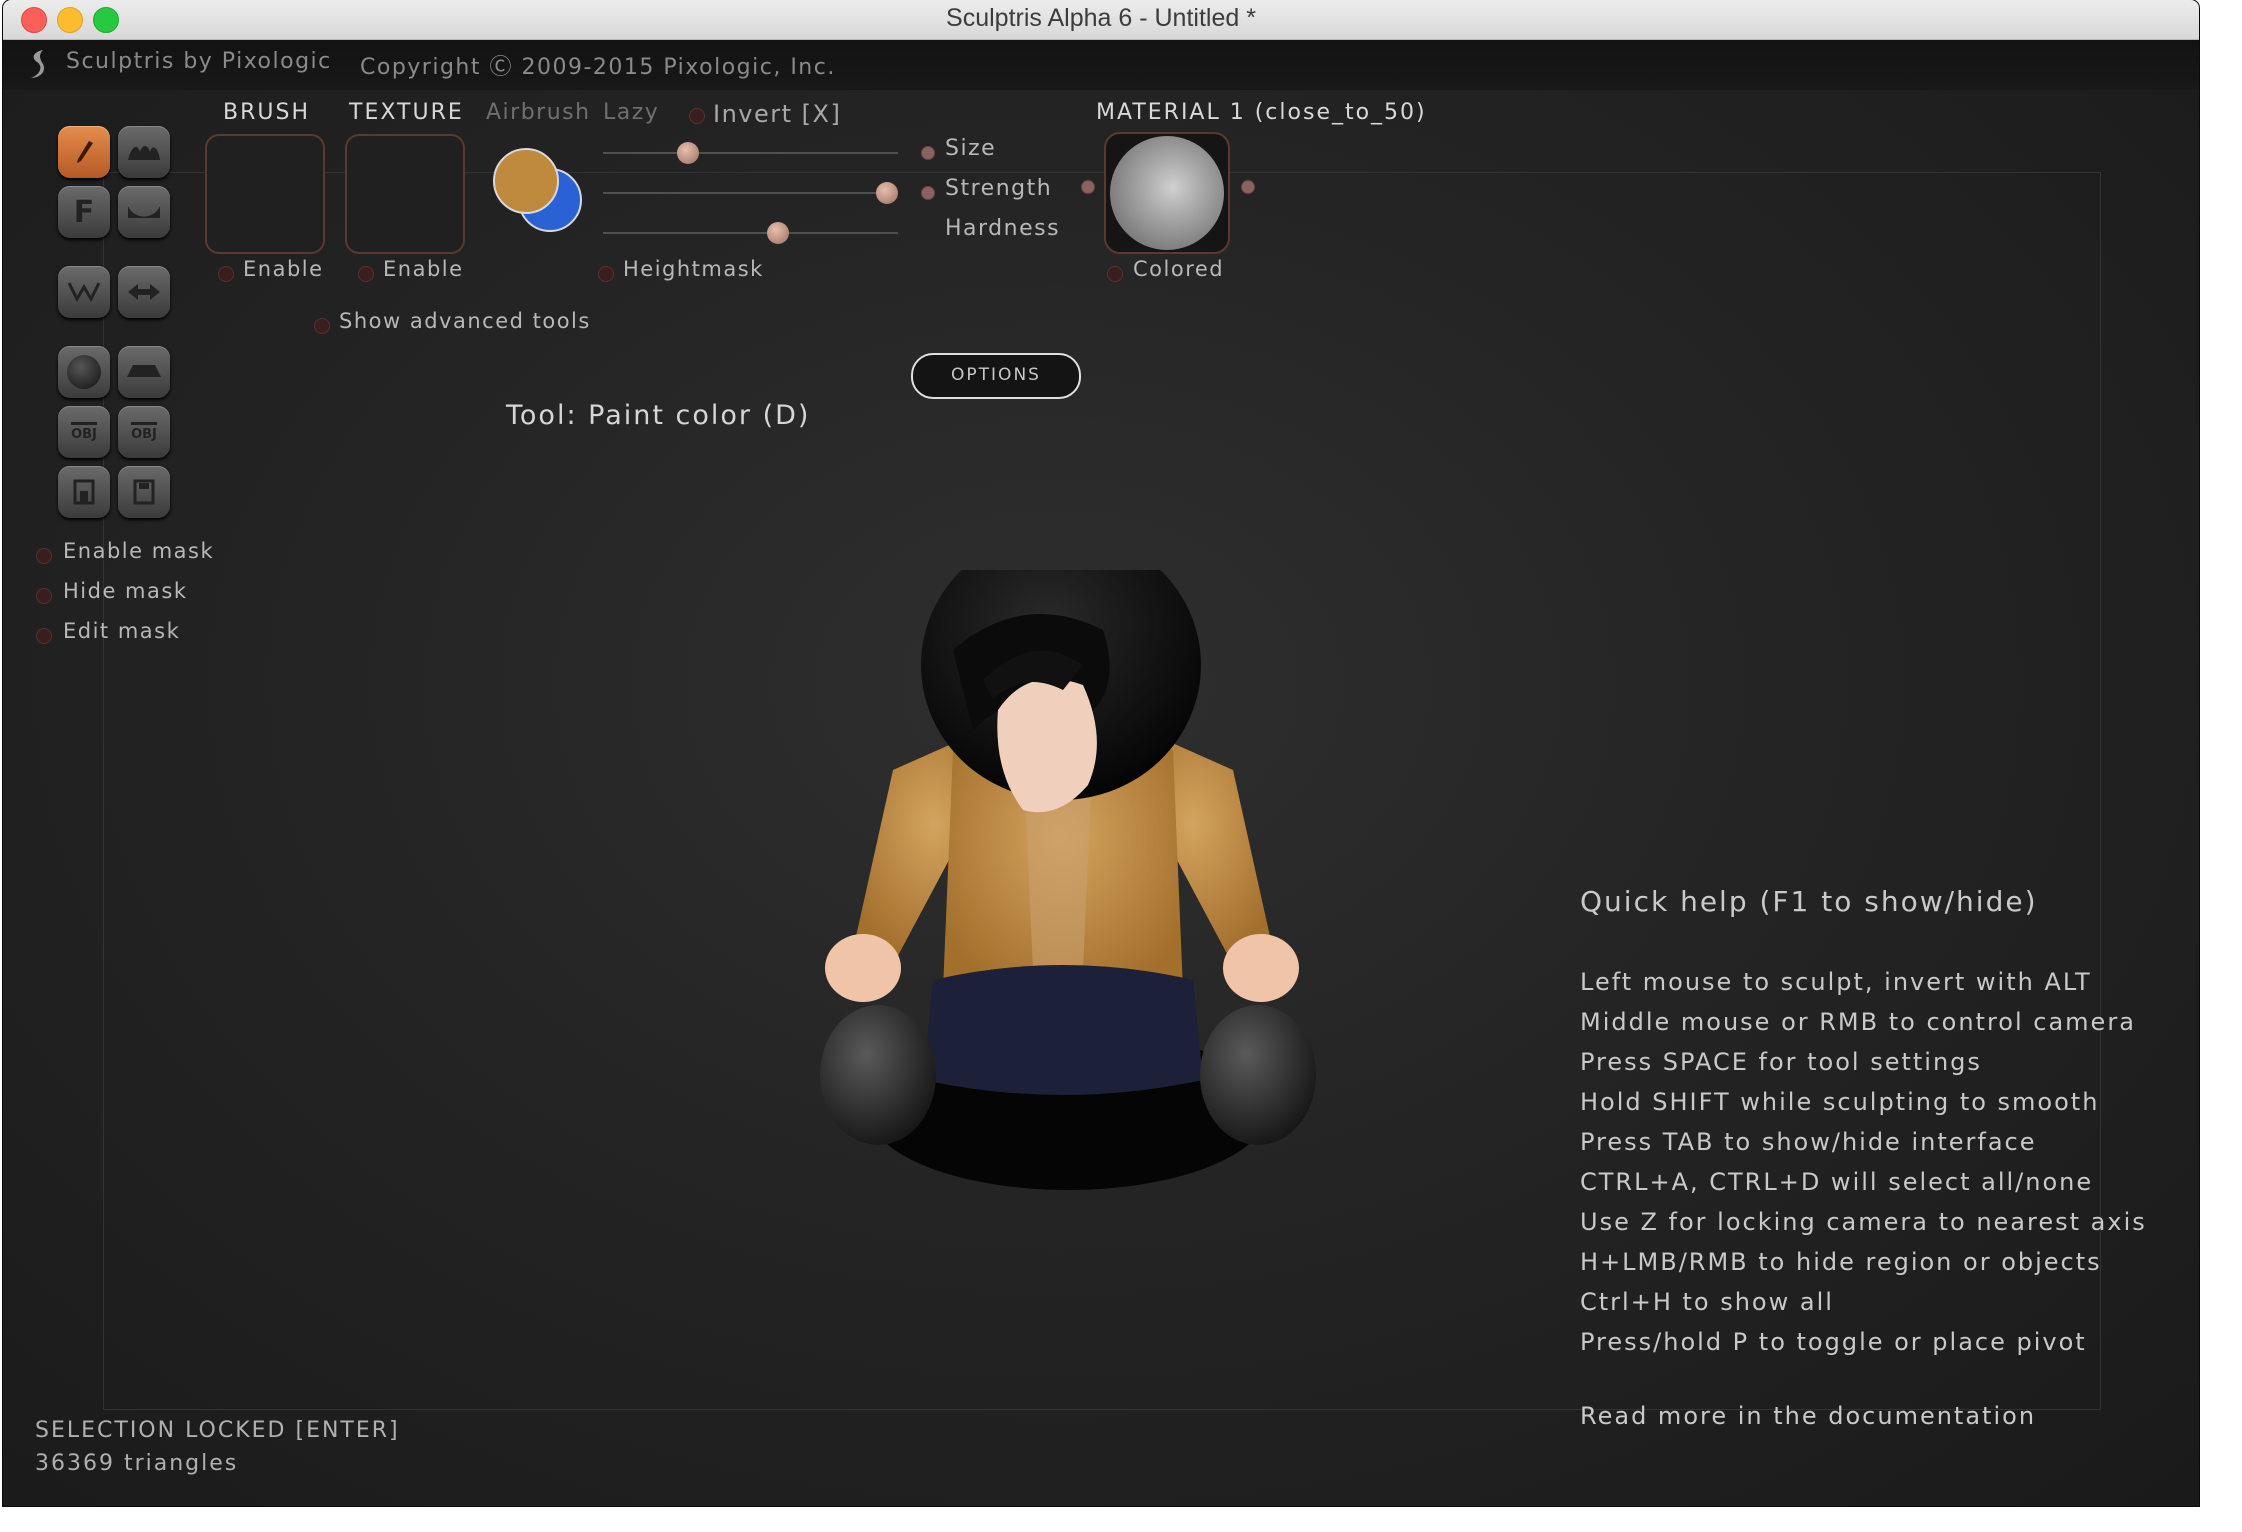 The height and width of the screenshot is (1532, 2242). Describe the element at coordinates (366, 274) in the screenshot. I see `texture-enable-radio` at that location.